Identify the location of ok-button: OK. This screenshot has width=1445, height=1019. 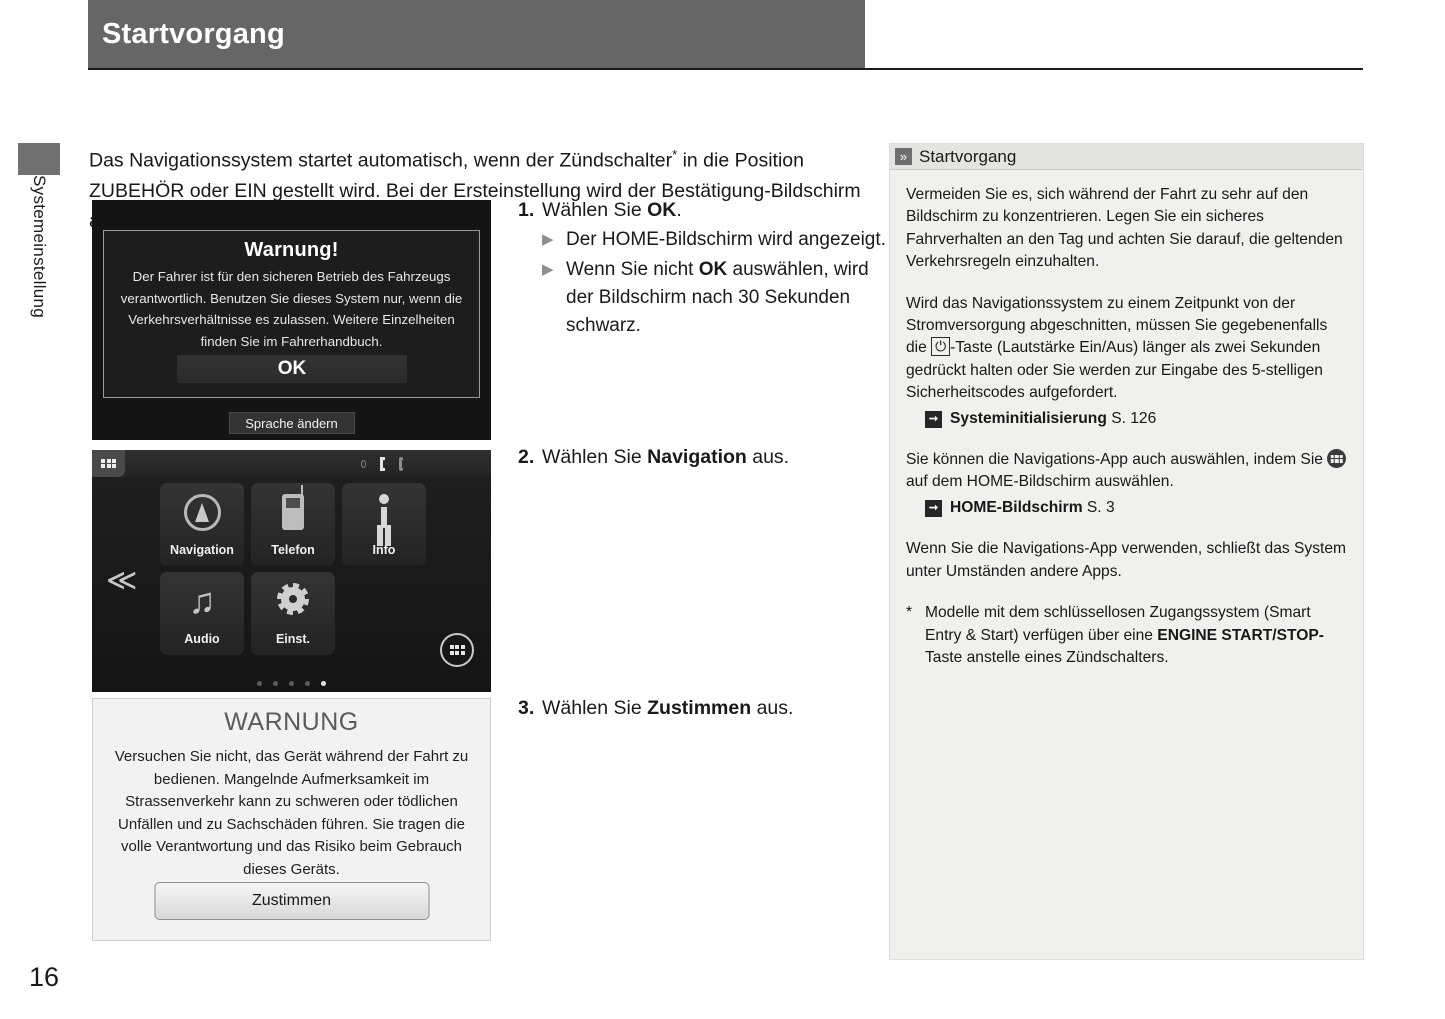
(292, 369).